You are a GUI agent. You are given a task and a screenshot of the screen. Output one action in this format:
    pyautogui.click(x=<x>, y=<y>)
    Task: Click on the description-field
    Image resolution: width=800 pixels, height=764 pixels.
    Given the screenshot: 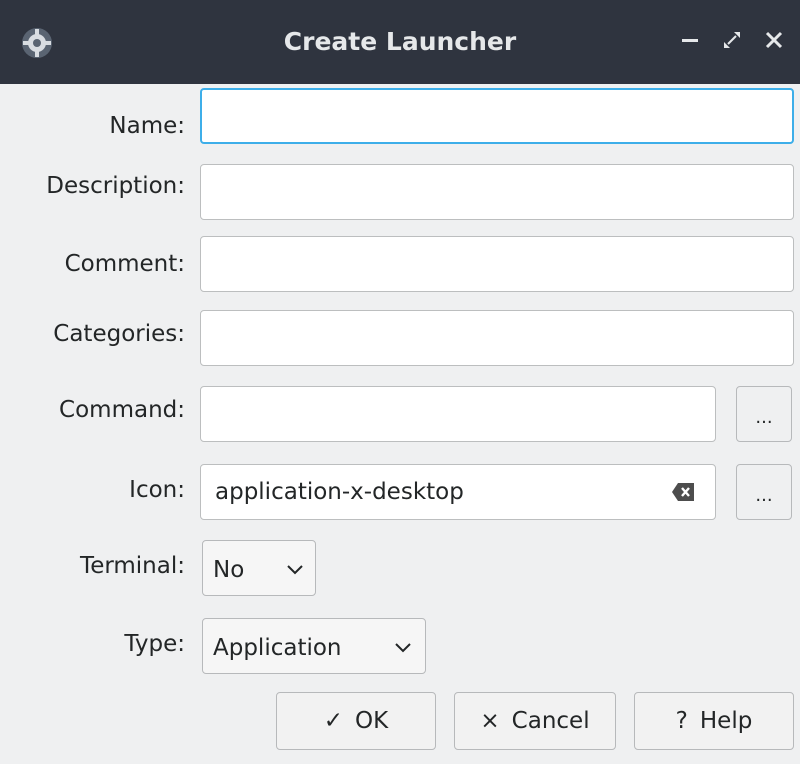 What is the action you would take?
    pyautogui.click(x=497, y=192)
    